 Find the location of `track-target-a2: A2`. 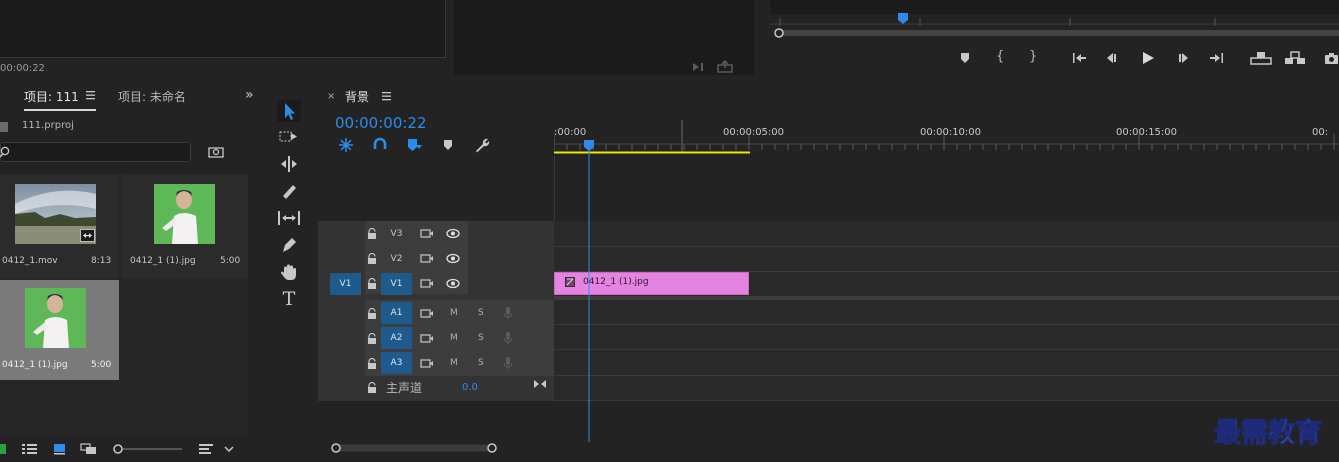

track-target-a2: A2 is located at coordinates (396, 338).